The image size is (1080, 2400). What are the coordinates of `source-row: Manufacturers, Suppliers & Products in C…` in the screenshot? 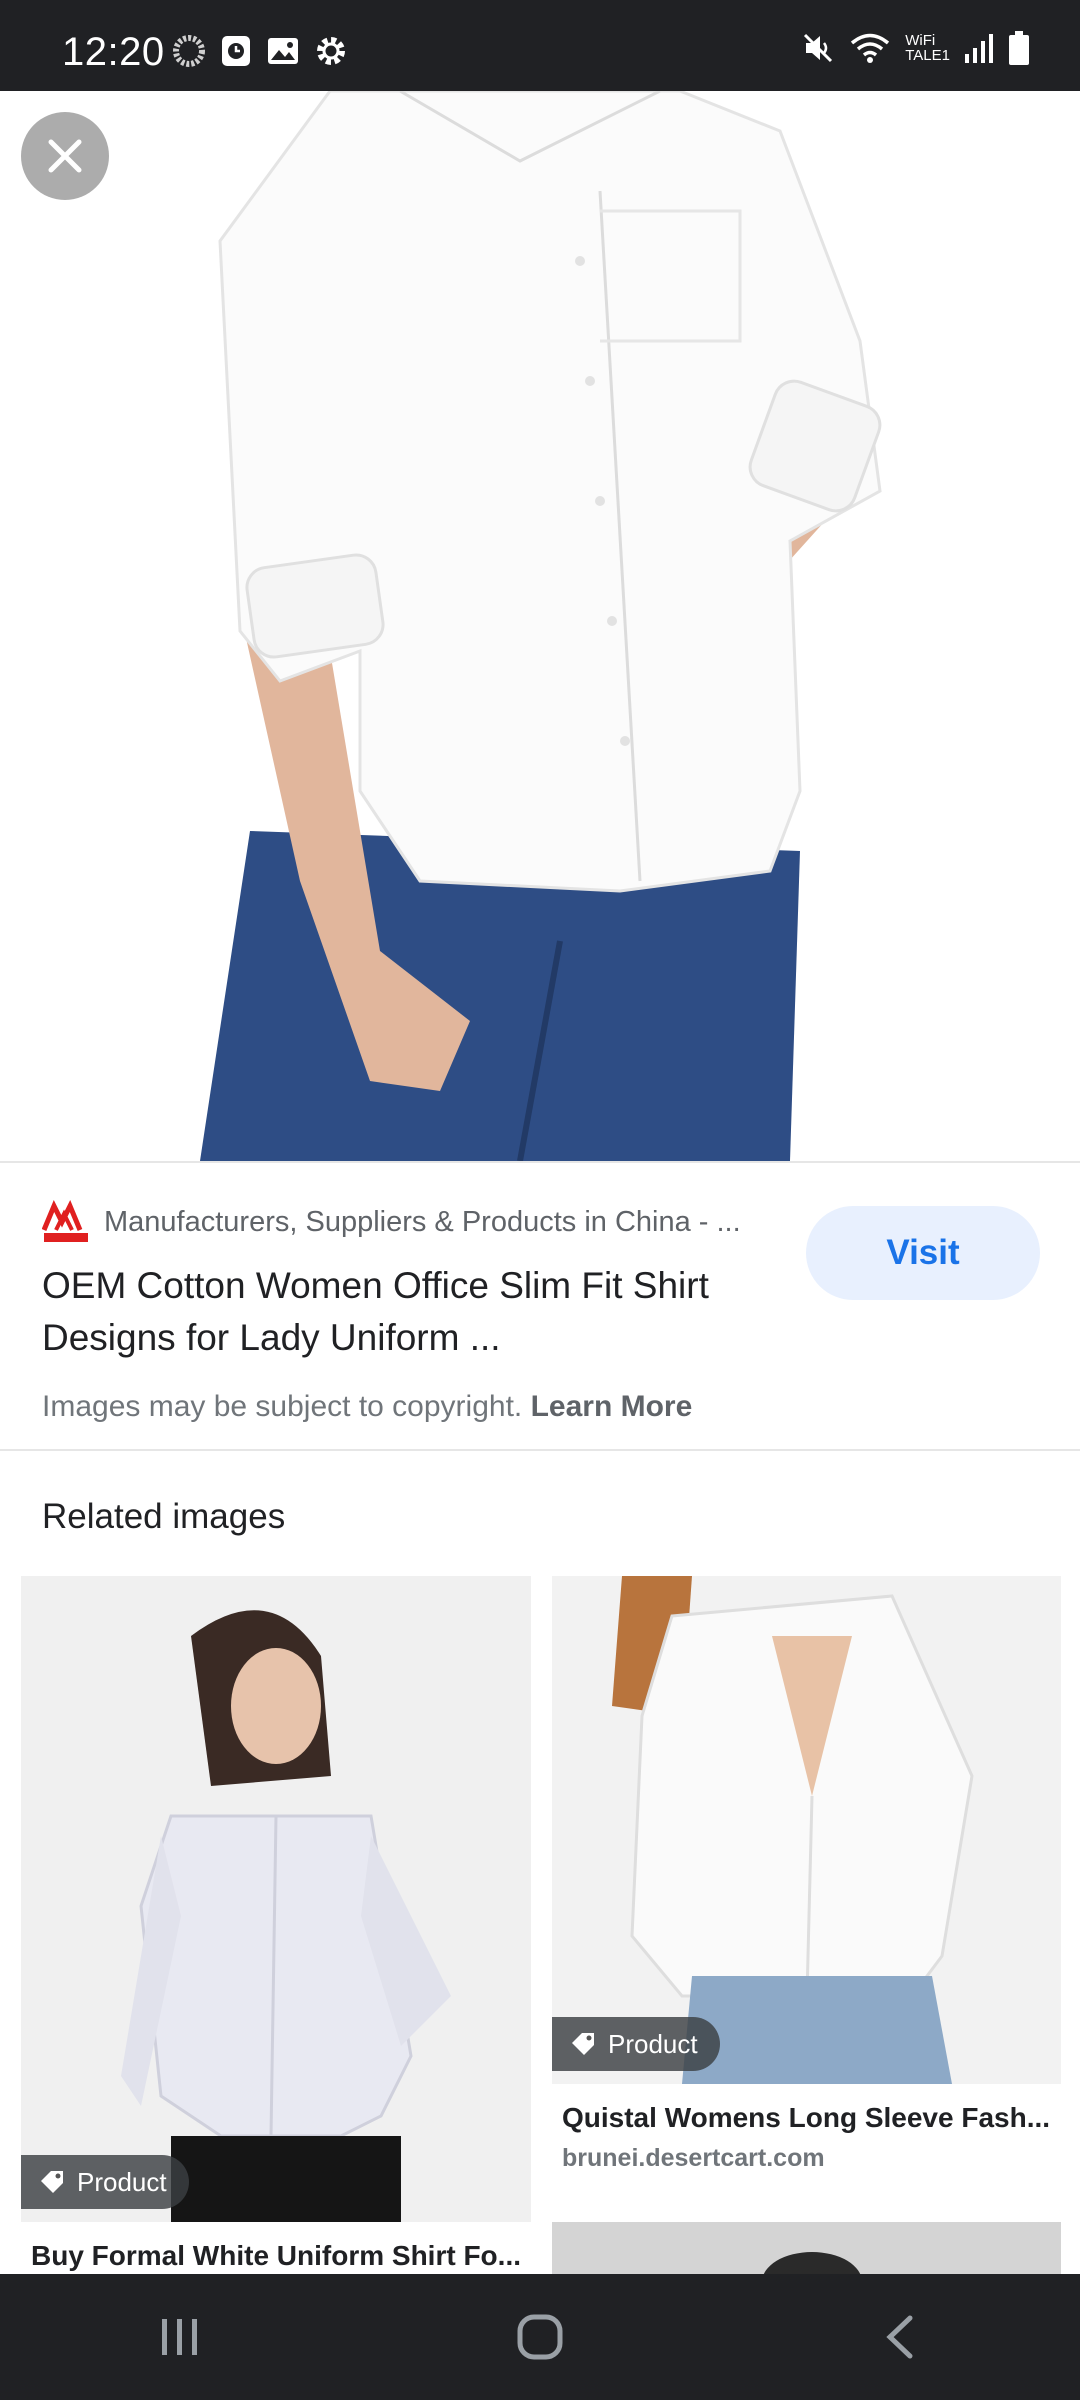 It's located at (391, 1222).